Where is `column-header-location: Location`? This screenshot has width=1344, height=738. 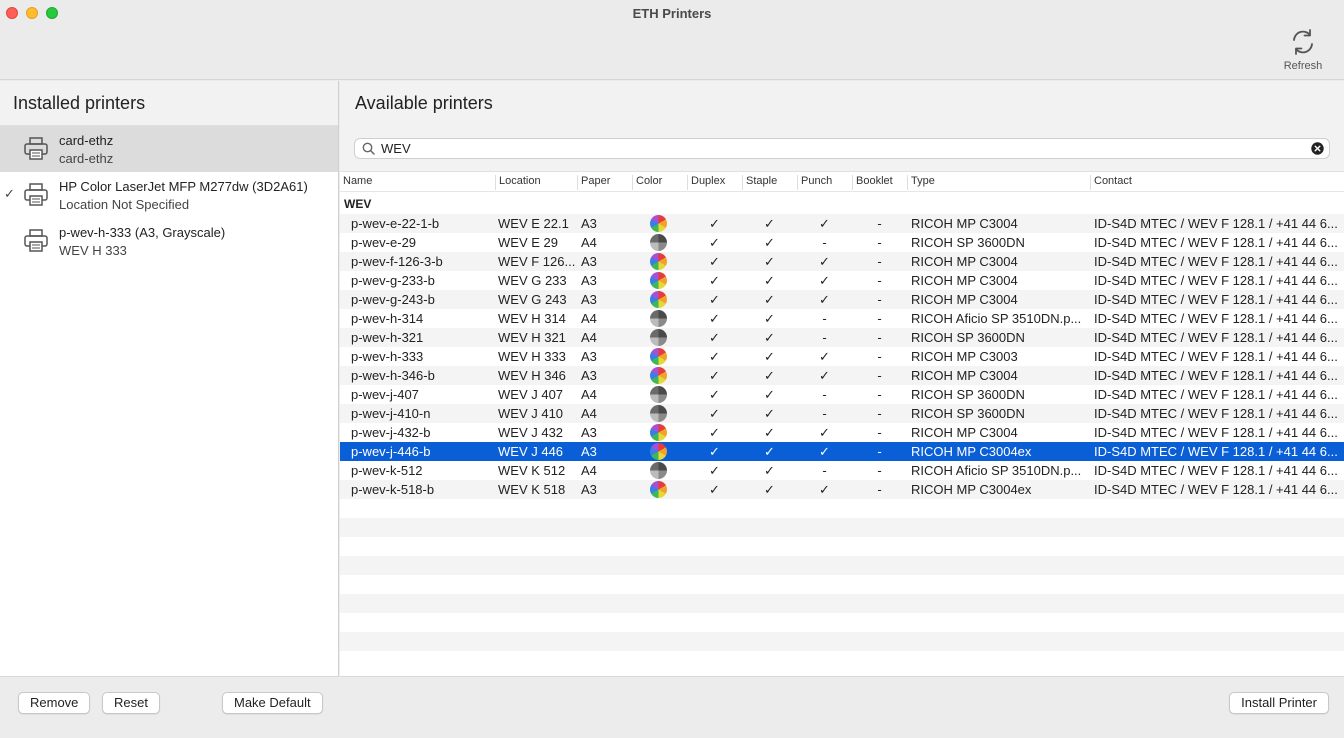 column-header-location: Location is located at coordinates (518, 182).